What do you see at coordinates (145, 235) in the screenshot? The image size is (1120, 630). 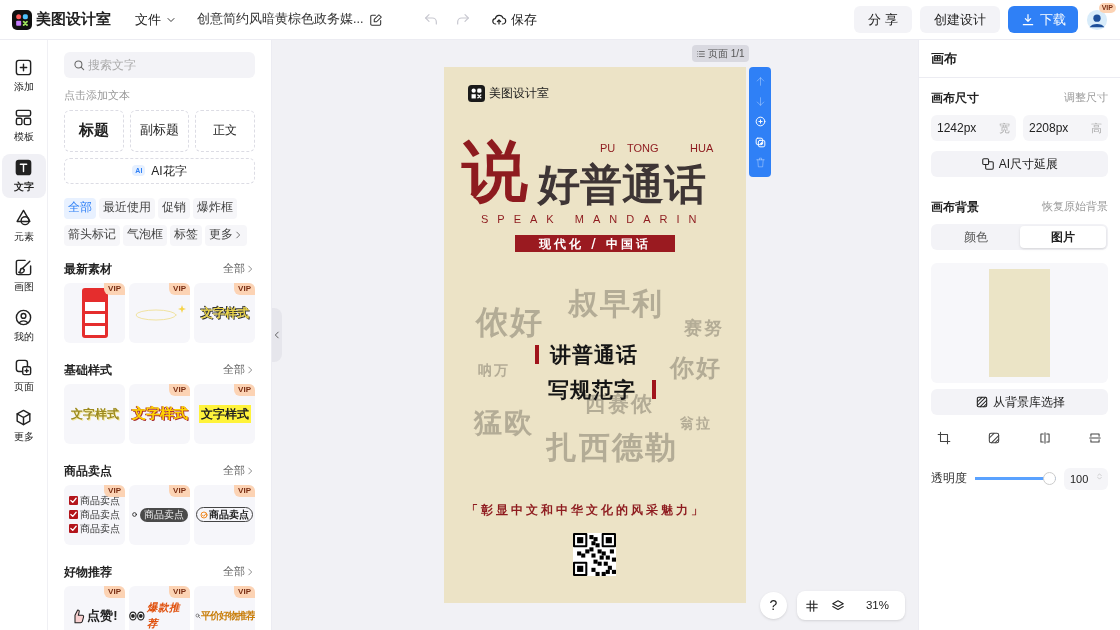 I see `category-tab: 气泡框` at bounding box center [145, 235].